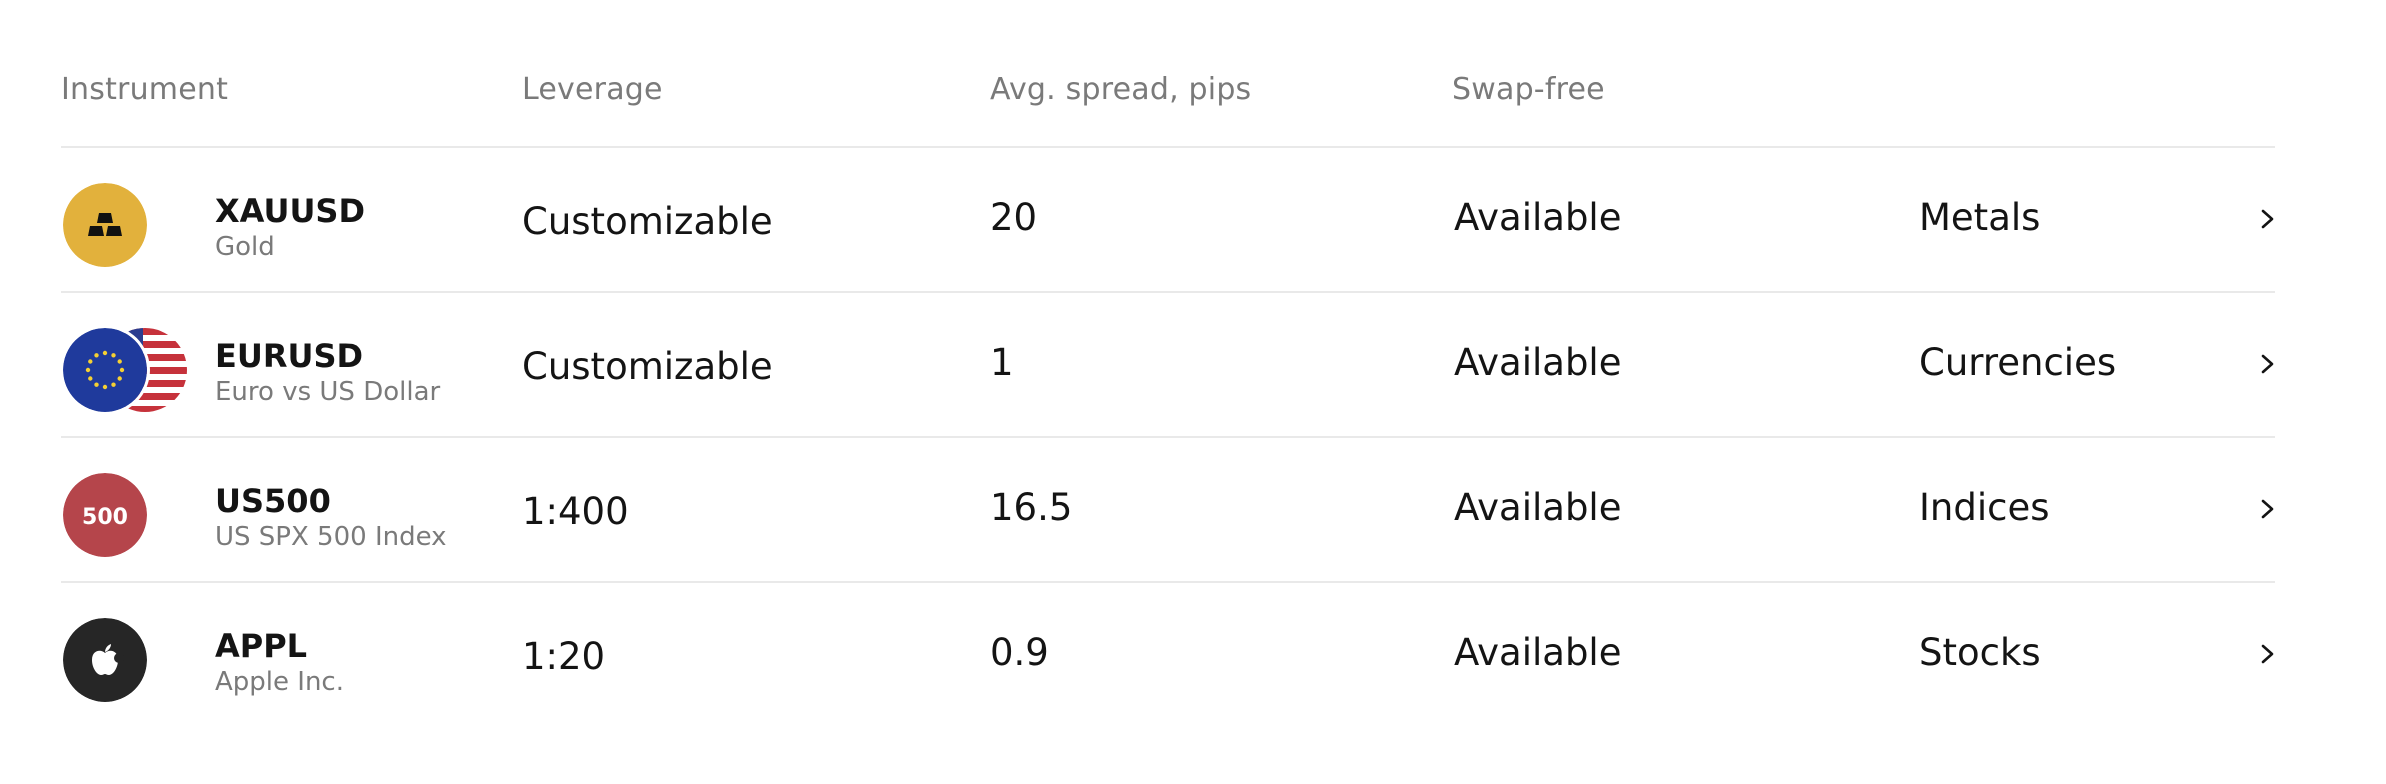 This screenshot has height=784, width=2386. I want to click on instrument-name-block: APPL Apple Inc., so click(279, 663).